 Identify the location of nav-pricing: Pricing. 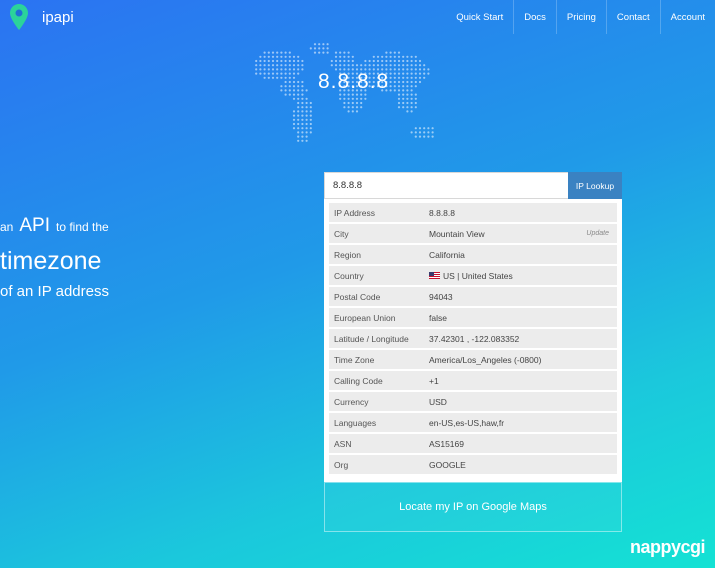
(580, 17).